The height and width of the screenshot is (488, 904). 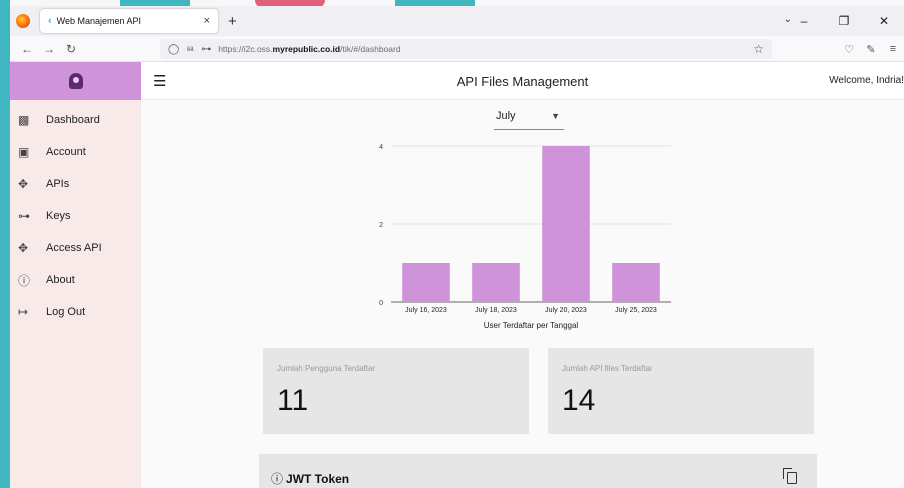 What do you see at coordinates (381, 225) in the screenshot?
I see `y-tick-label: 2` at bounding box center [381, 225].